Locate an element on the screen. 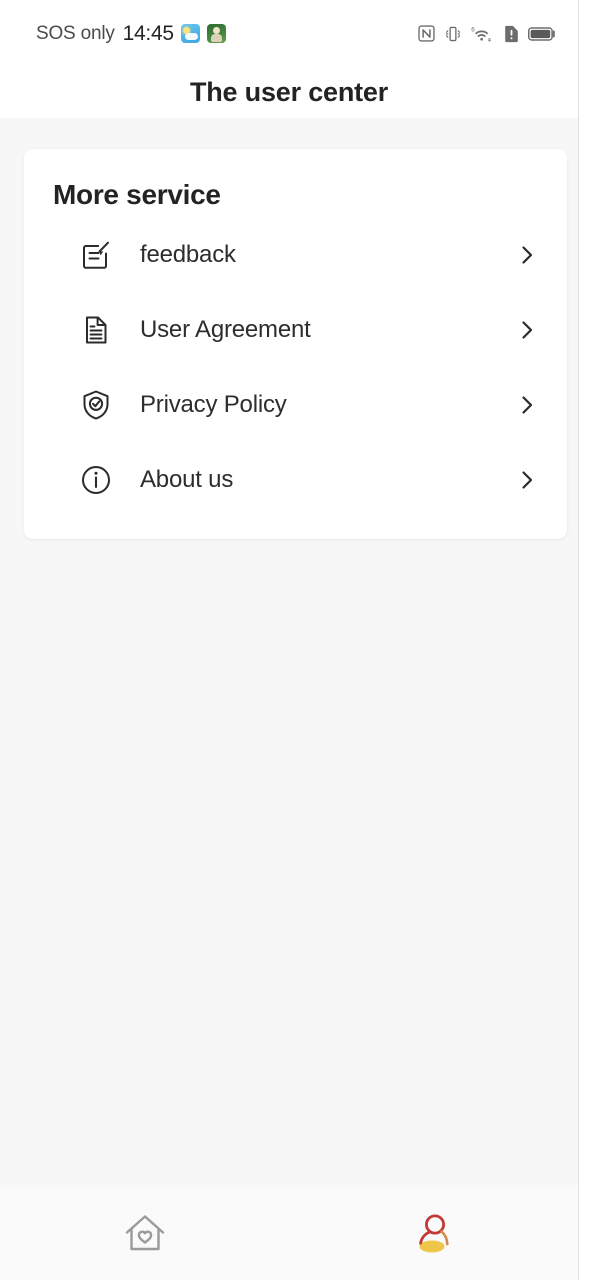 This screenshot has width=591, height=1280. svg-text: 6 is located at coordinates (473, 29).